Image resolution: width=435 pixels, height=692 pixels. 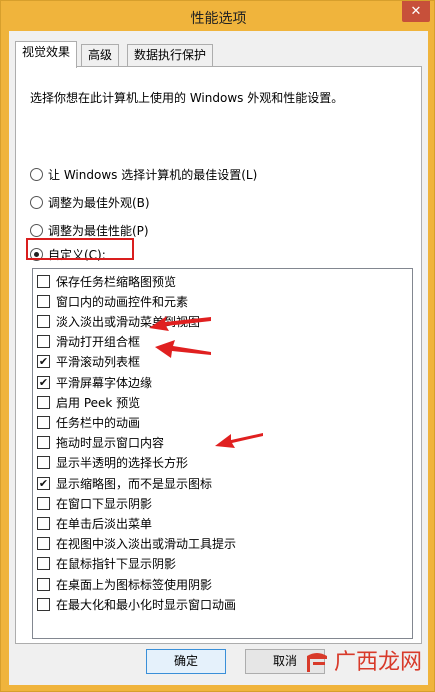 I want to click on option-item: 窗口内的动画控件和元素, so click(x=112, y=301).